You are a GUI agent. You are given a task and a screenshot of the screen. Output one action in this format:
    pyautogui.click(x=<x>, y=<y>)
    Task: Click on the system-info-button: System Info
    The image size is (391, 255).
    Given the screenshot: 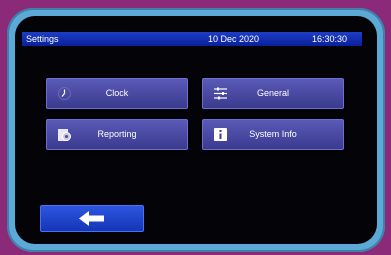 What is the action you would take?
    pyautogui.click(x=273, y=134)
    